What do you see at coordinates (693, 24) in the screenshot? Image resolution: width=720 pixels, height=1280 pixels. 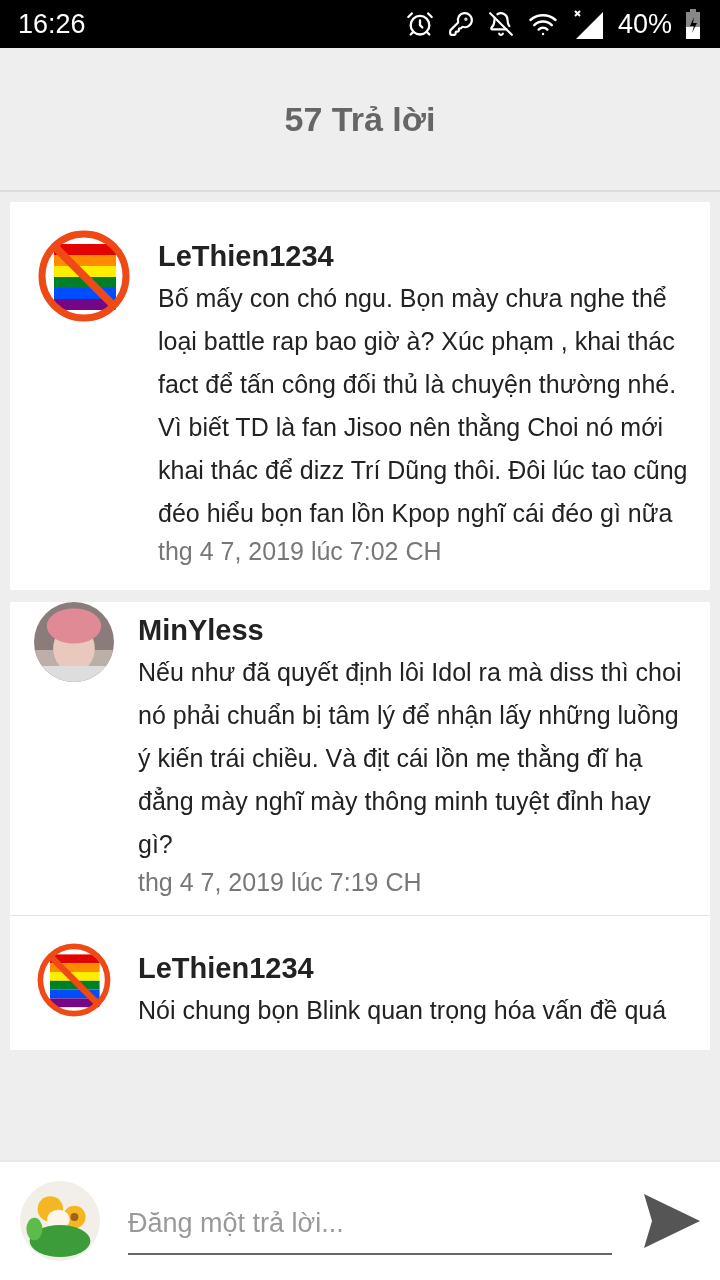 I see `battery-icon` at bounding box center [693, 24].